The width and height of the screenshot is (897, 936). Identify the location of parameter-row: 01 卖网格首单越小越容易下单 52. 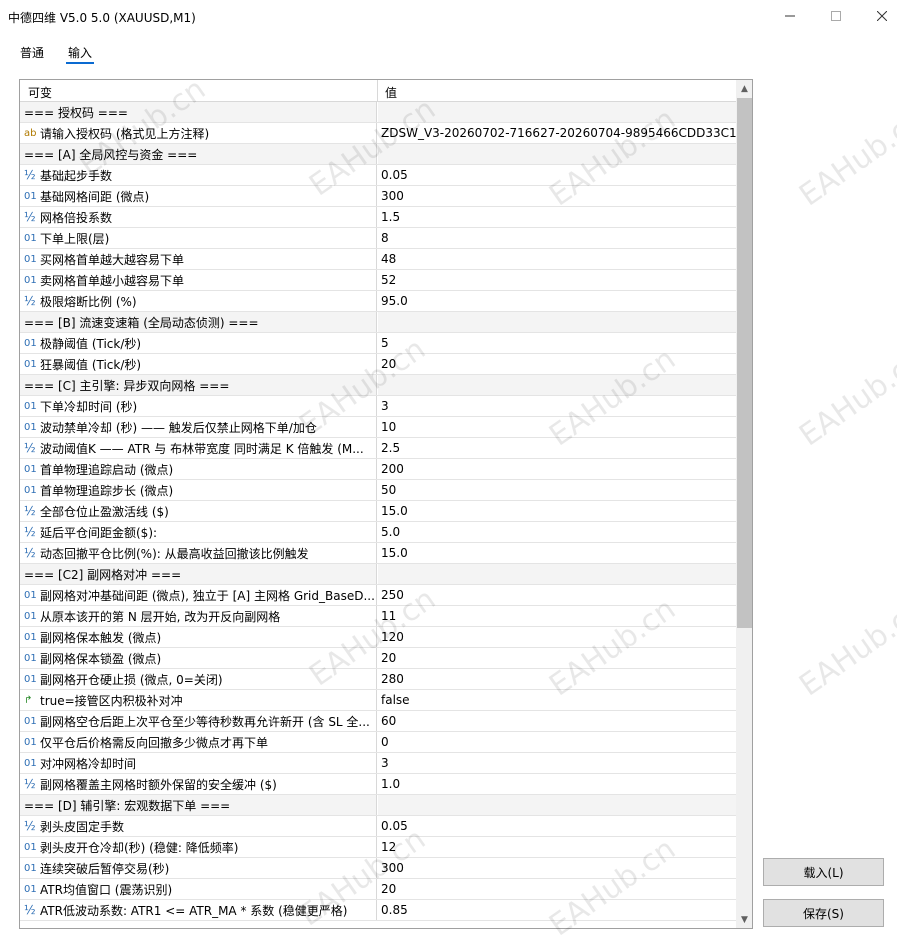
(378, 280).